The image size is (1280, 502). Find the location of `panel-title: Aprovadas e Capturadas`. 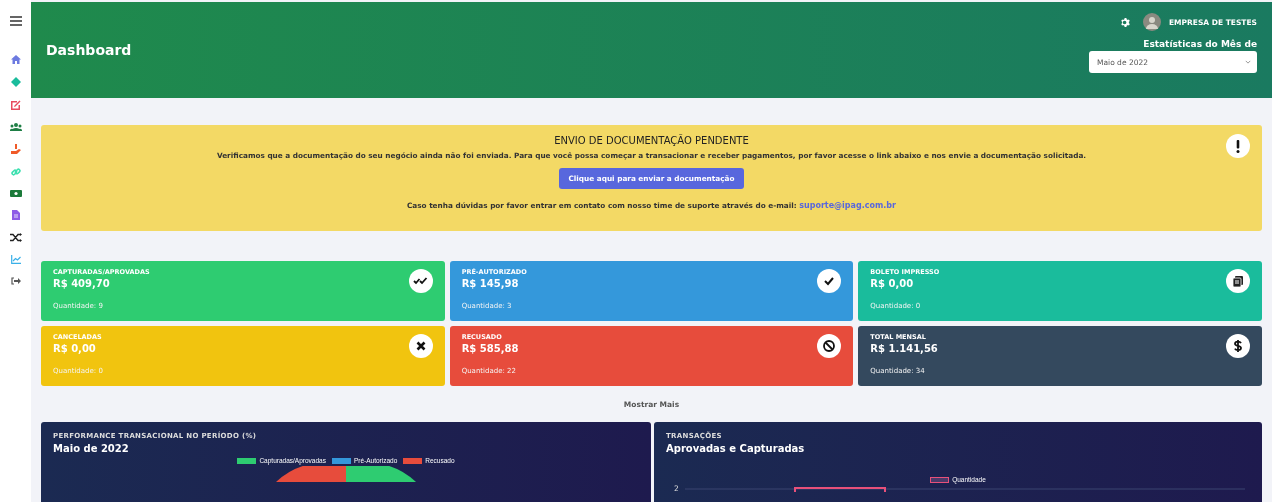

panel-title: Aprovadas e Capturadas is located at coordinates (736, 448).